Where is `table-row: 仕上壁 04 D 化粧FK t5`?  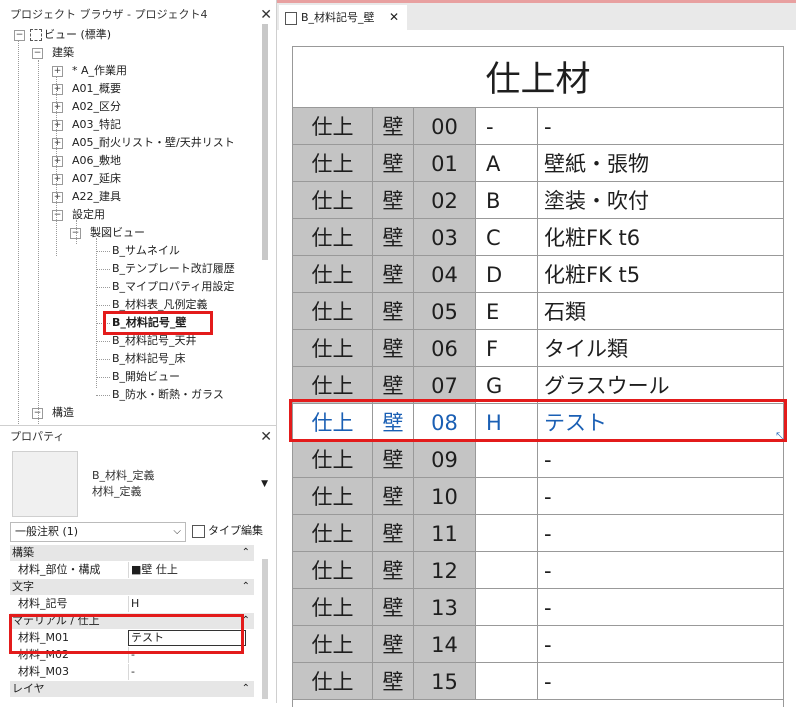
table-row: 仕上壁 04 D 化粧FK t5 is located at coordinates (538, 274).